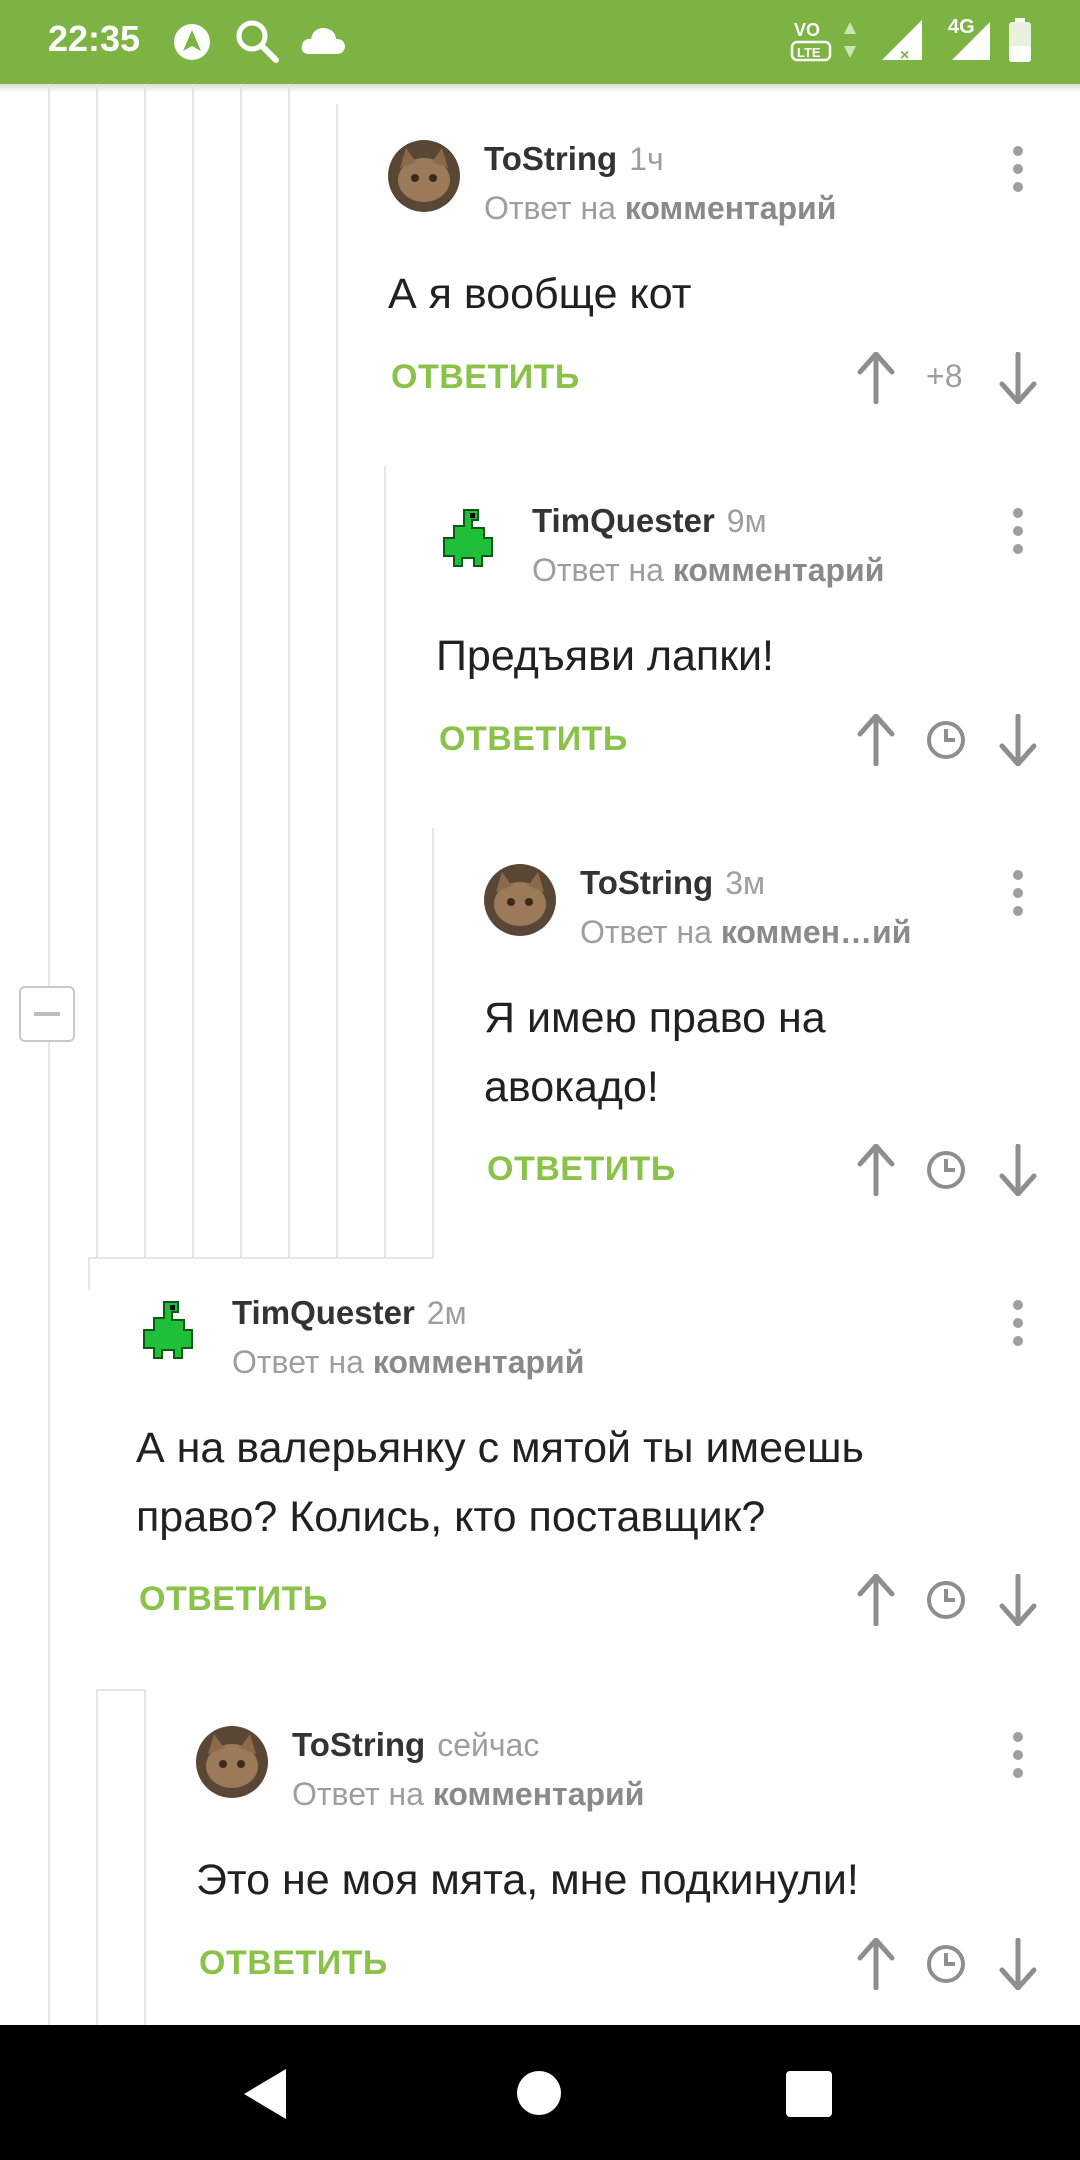  Describe the element at coordinates (540, 42) in the screenshot. I see `status-bar: 22:35 VO LTE × 4G` at that location.